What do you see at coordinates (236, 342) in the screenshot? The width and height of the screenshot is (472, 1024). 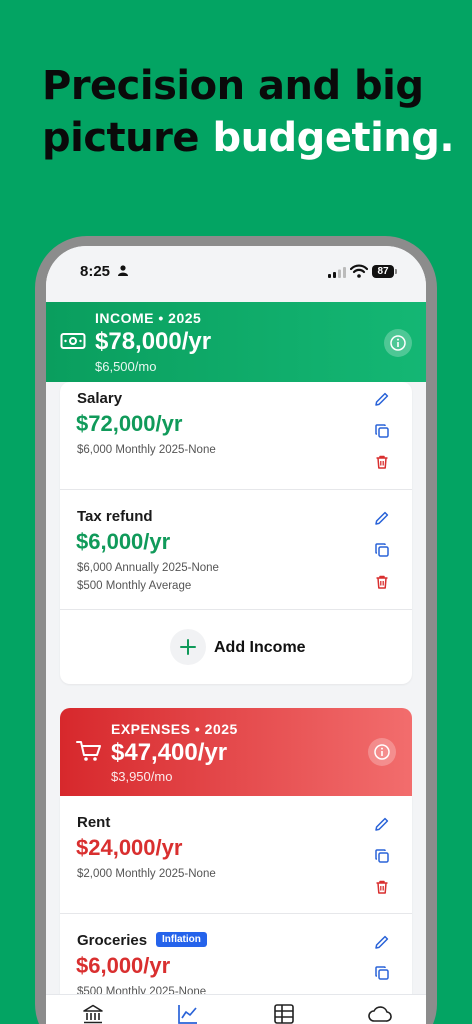 I see `income-header: INCOME • 2025 $78,000/yr $6,500/mo` at bounding box center [236, 342].